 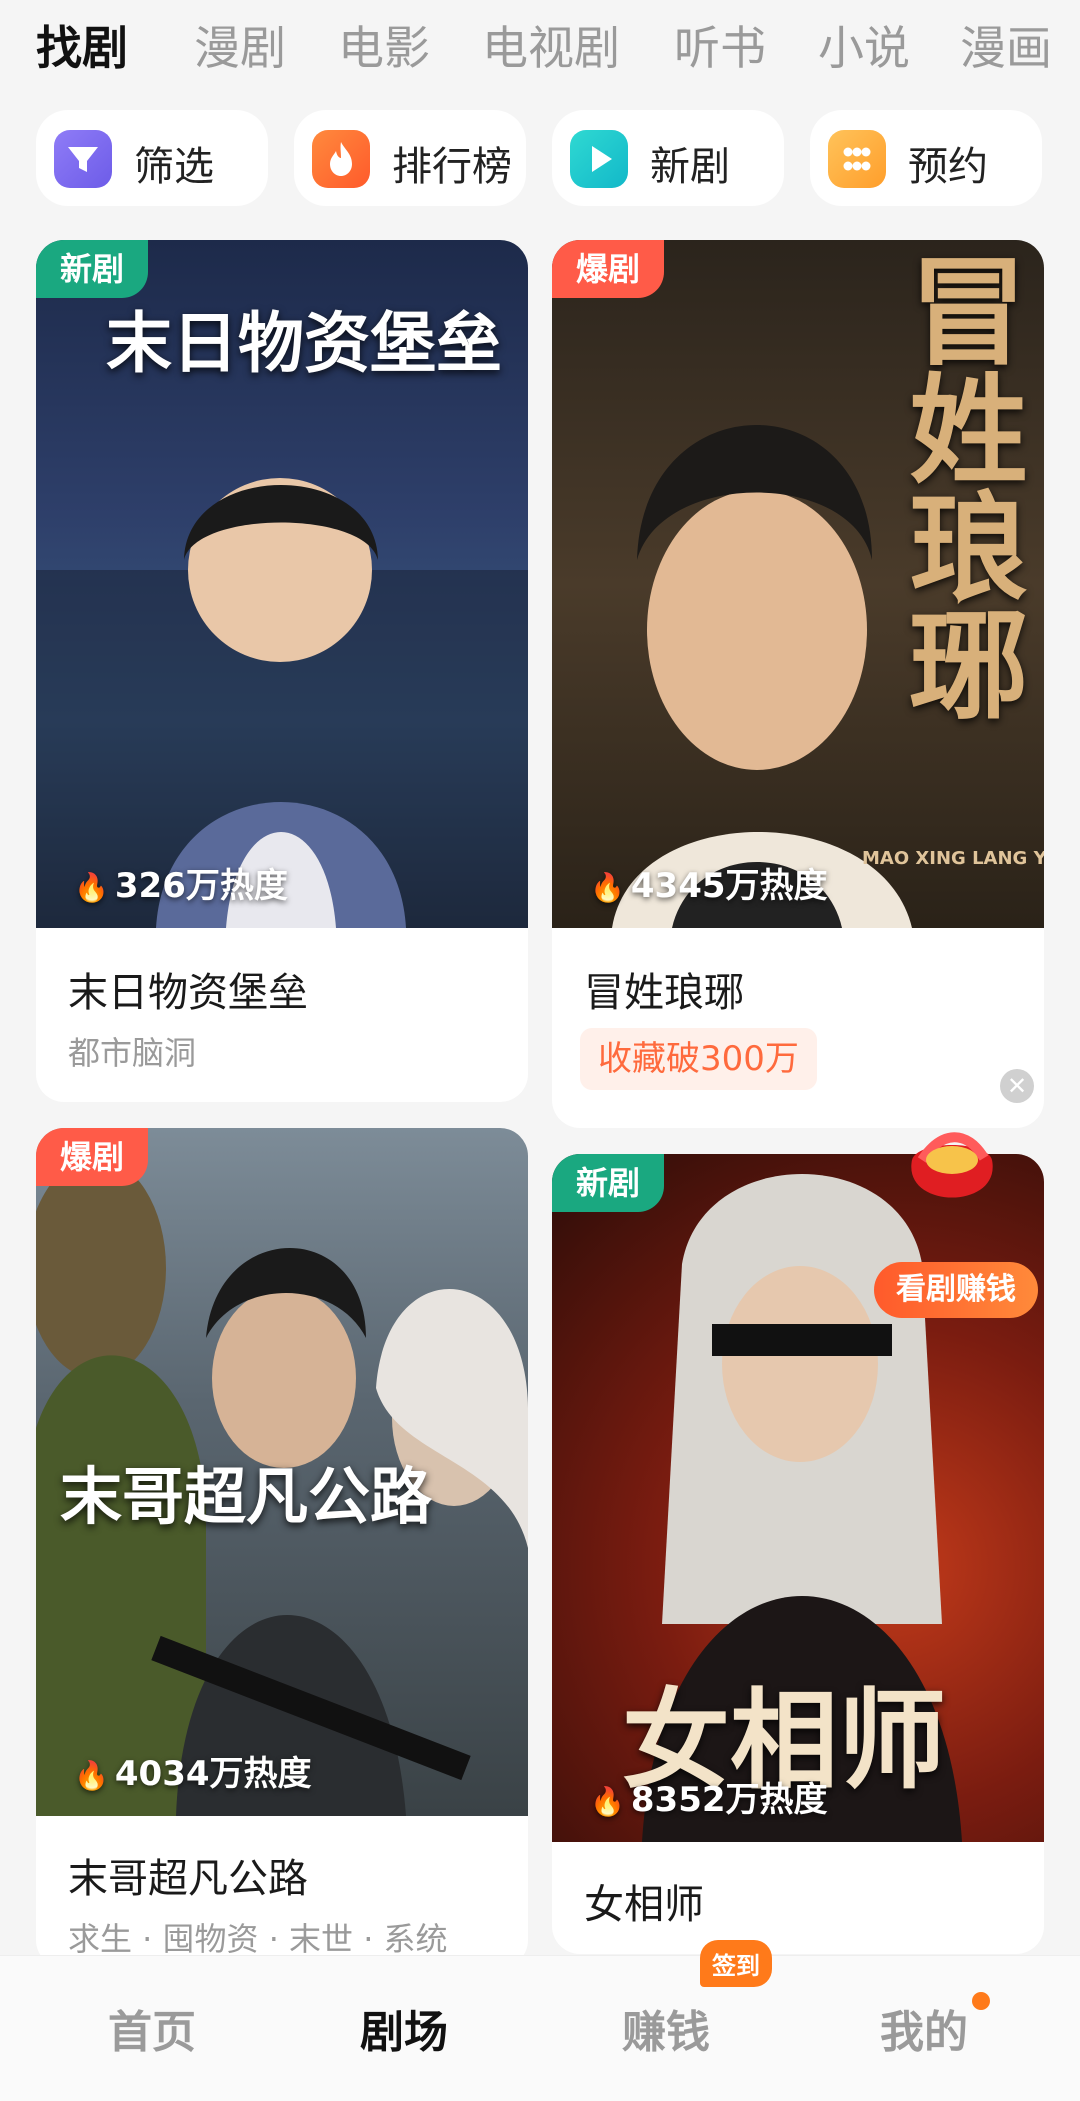 What do you see at coordinates (953, 858) in the screenshot?
I see `poster-subtitle: MAO XING LANG YA` at bounding box center [953, 858].